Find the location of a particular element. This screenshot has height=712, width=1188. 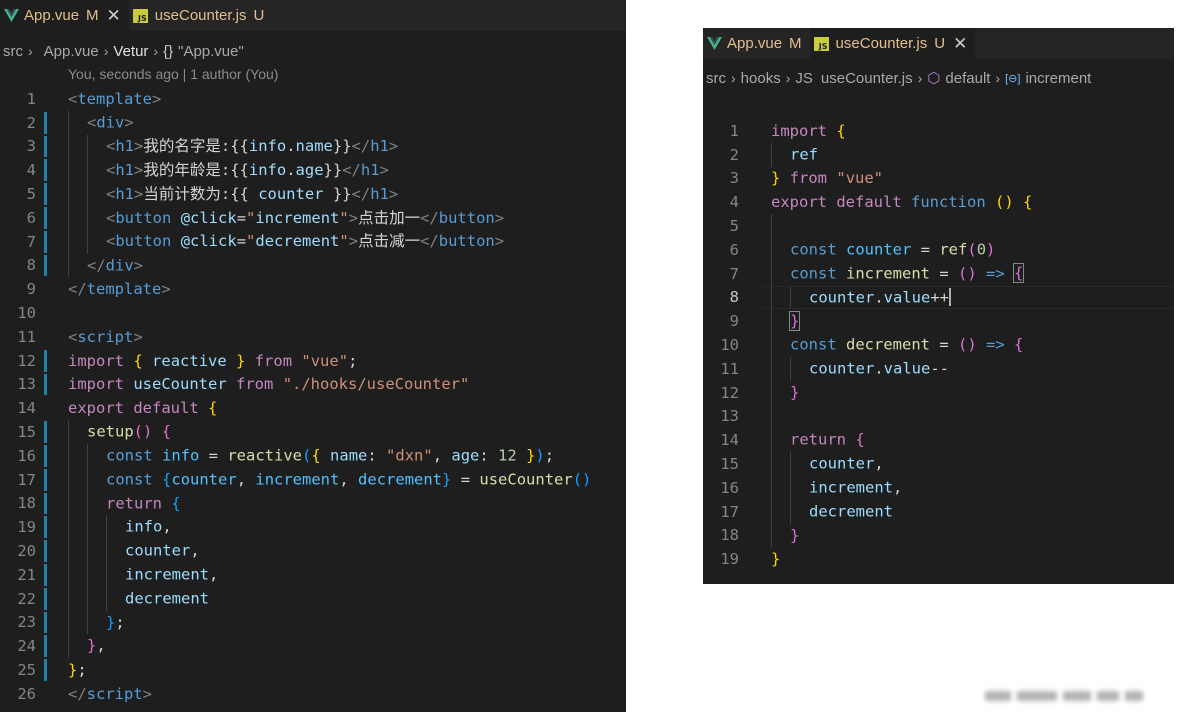

tab-usecounter-js: JS useCounter.js U ✕ is located at coordinates (892, 43).